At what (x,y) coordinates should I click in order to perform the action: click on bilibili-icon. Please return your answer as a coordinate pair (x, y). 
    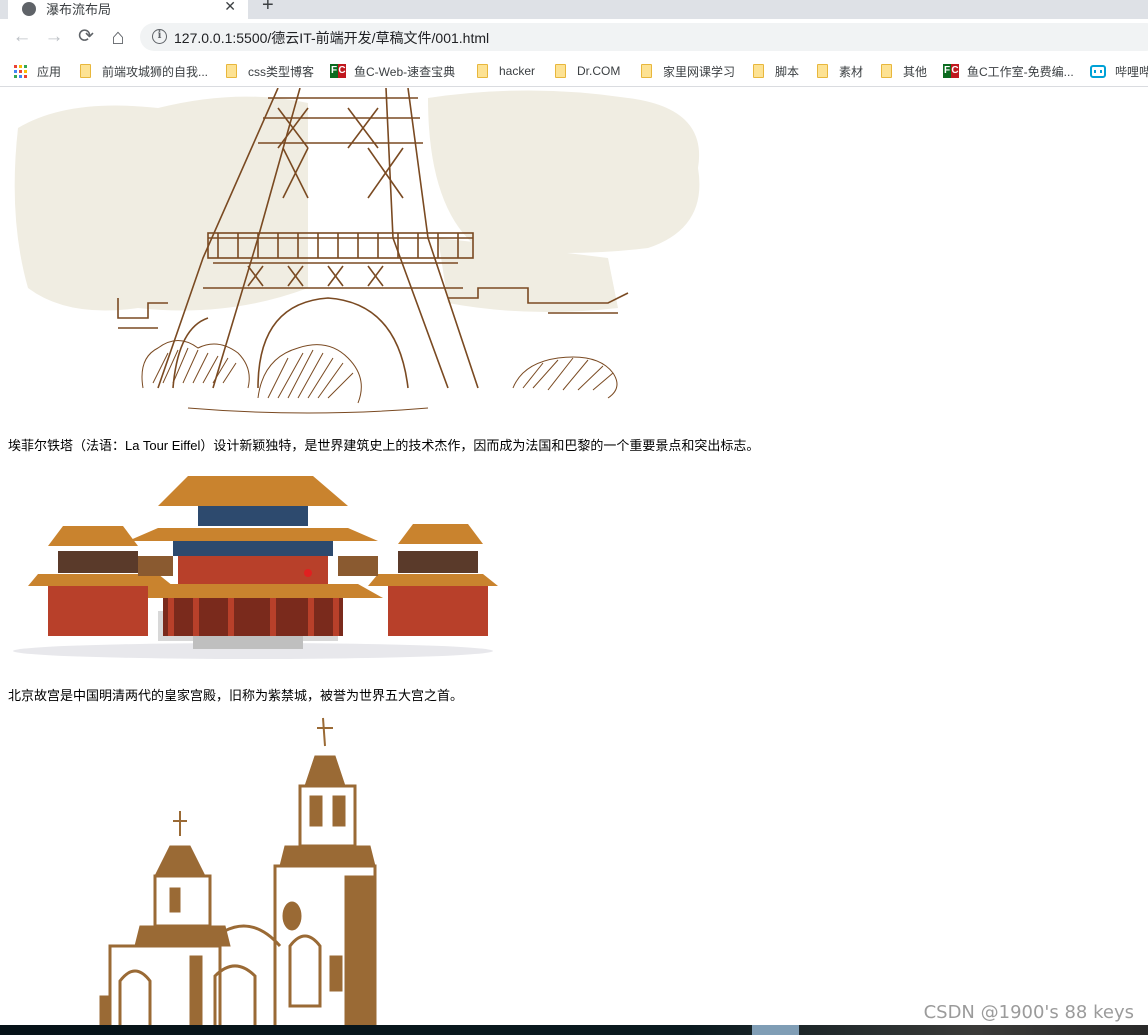
    Looking at the image, I should click on (1098, 71).